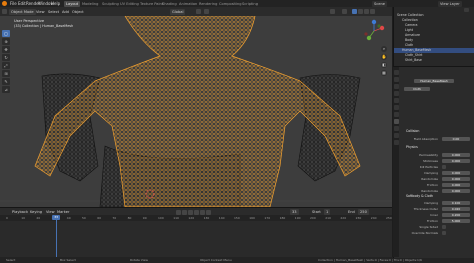  Describe the element at coordinates (90, 4) in the screenshot. I see `tab-modeling: Modeling` at that location.